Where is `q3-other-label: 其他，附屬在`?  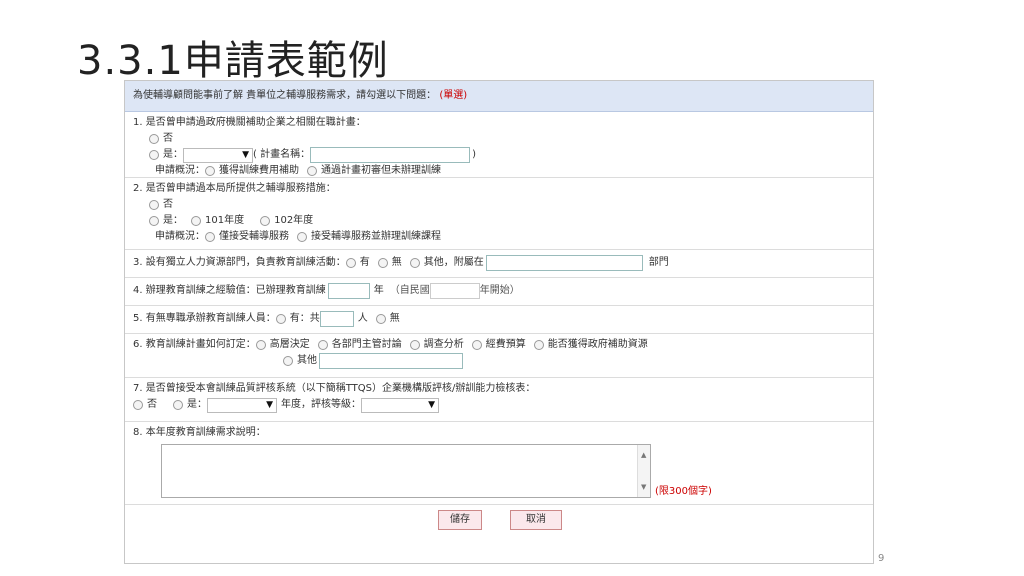 q3-other-label: 其他，附屬在 is located at coordinates (453, 262).